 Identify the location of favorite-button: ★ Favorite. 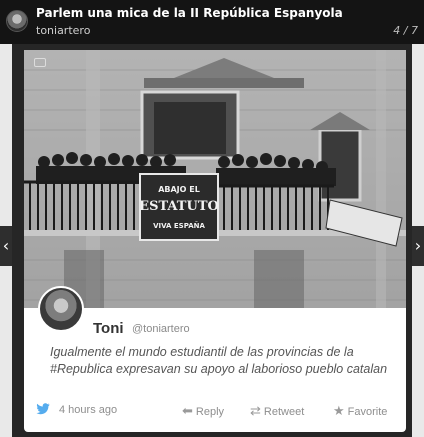
(360, 411).